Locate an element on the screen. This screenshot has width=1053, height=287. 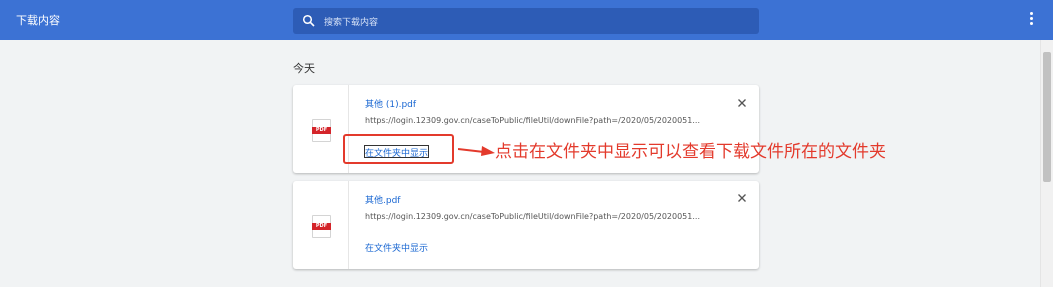
top-bar: 下载内容 搜索下载内容 is located at coordinates (526, 20).